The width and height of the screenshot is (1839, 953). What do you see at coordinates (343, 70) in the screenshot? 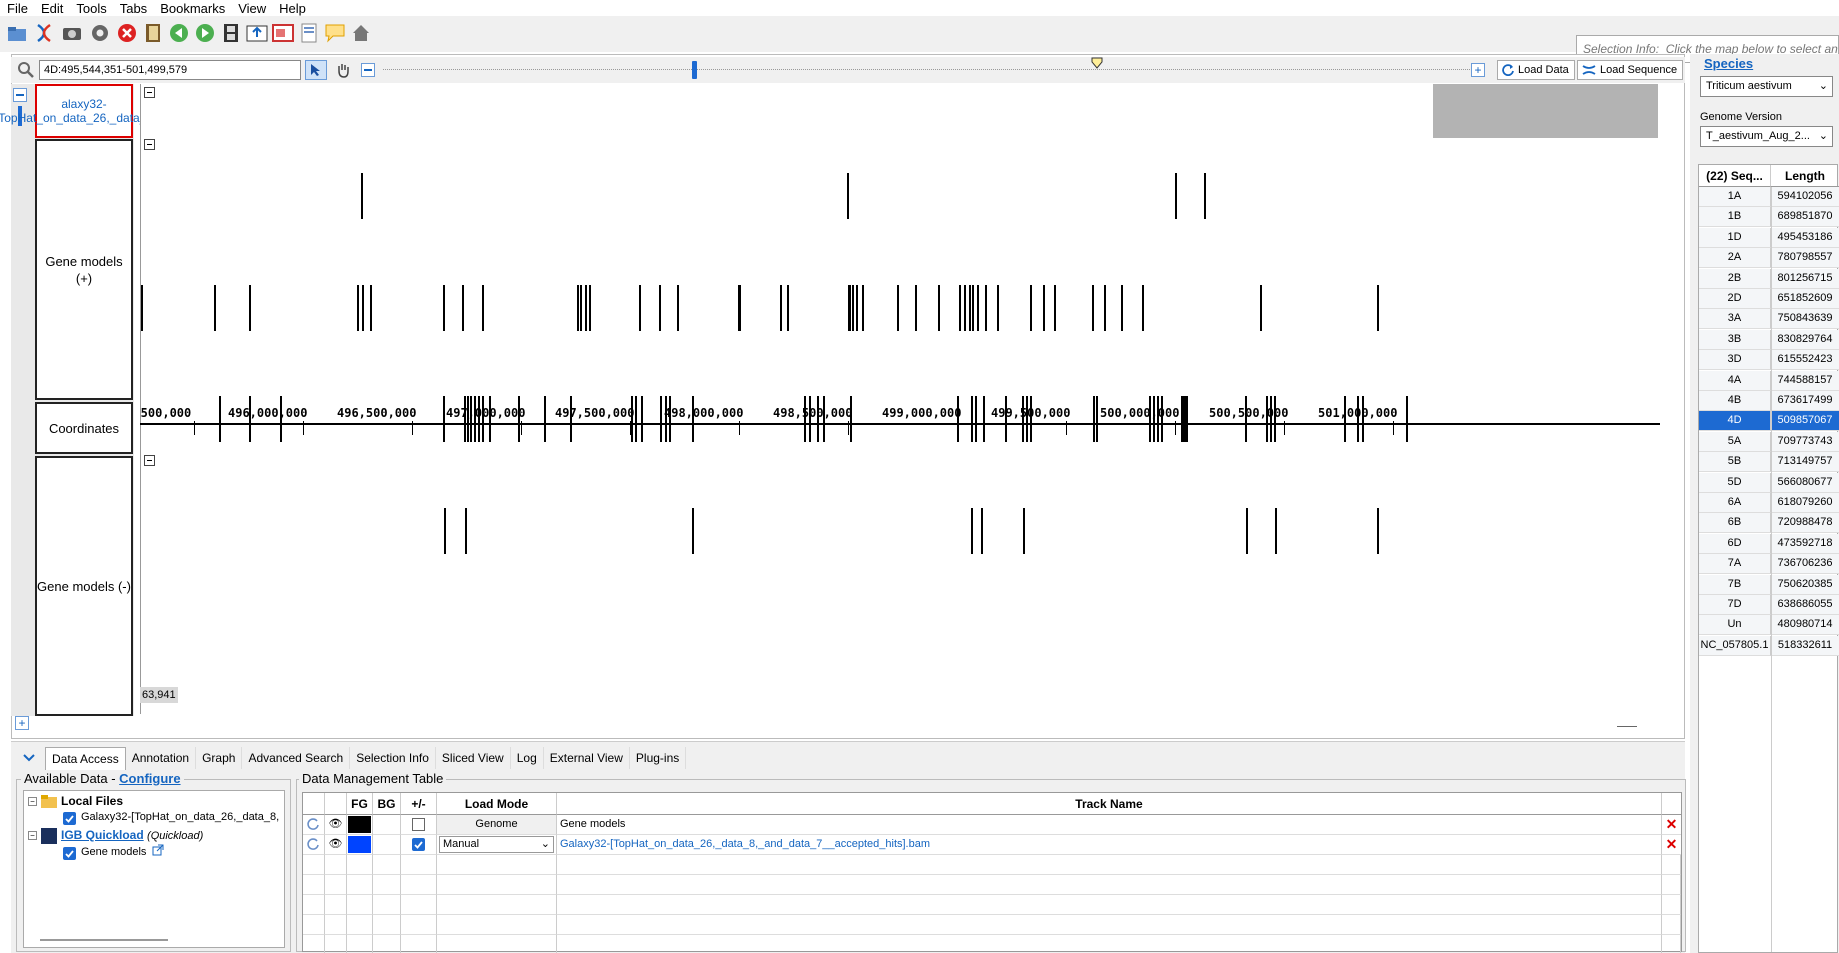
I see `pan-hand-icon` at bounding box center [343, 70].